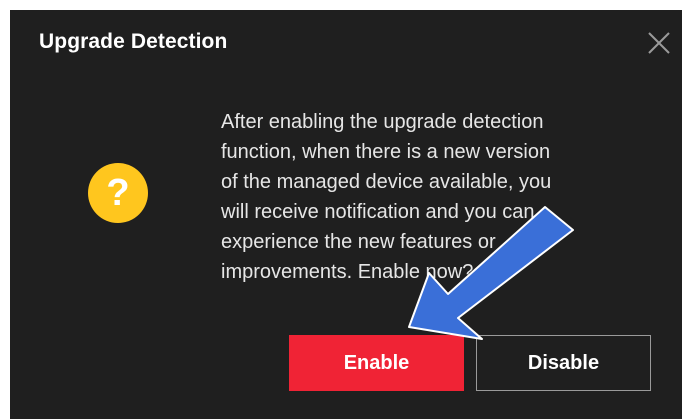 This screenshot has height=419, width=682. Describe the element at coordinates (386, 182) in the screenshot. I see `message-line: of the managed device available, you` at that location.